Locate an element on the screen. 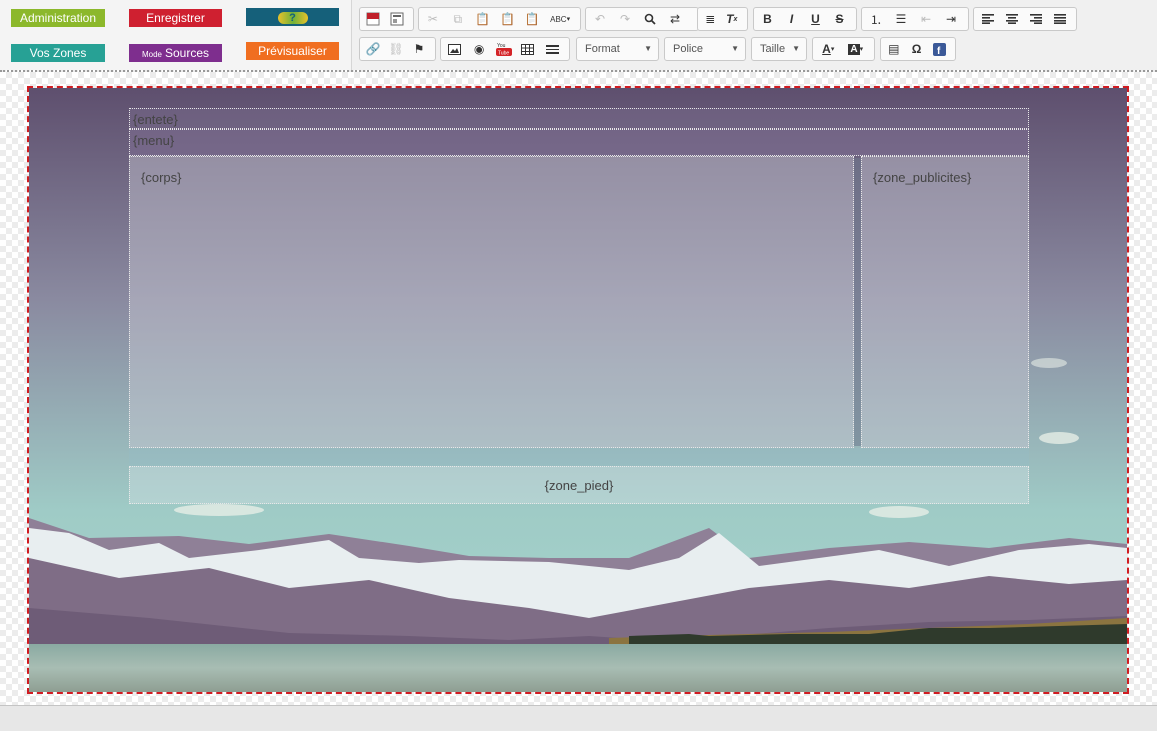 Image resolution: width=1157 pixels, height=731 pixels. special-char-icon: Ω is located at coordinates (917, 49).